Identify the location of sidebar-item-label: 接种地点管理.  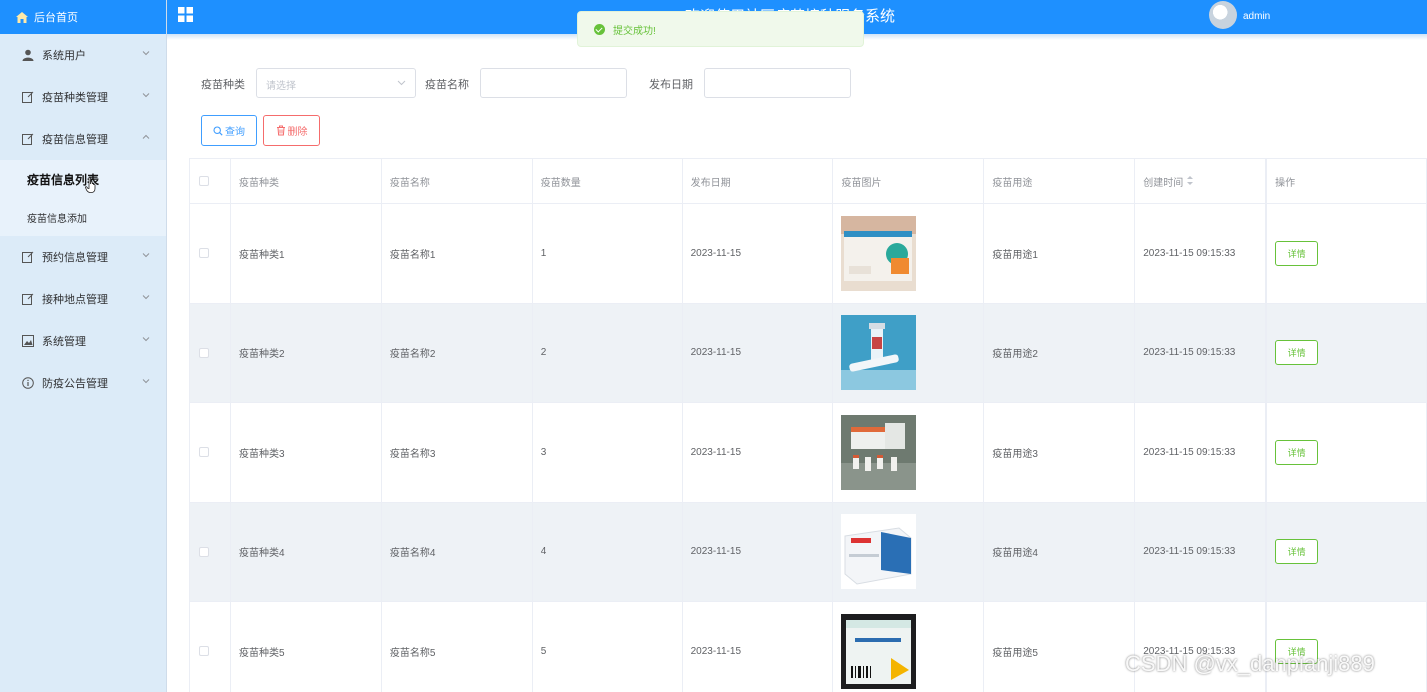
(75, 300).